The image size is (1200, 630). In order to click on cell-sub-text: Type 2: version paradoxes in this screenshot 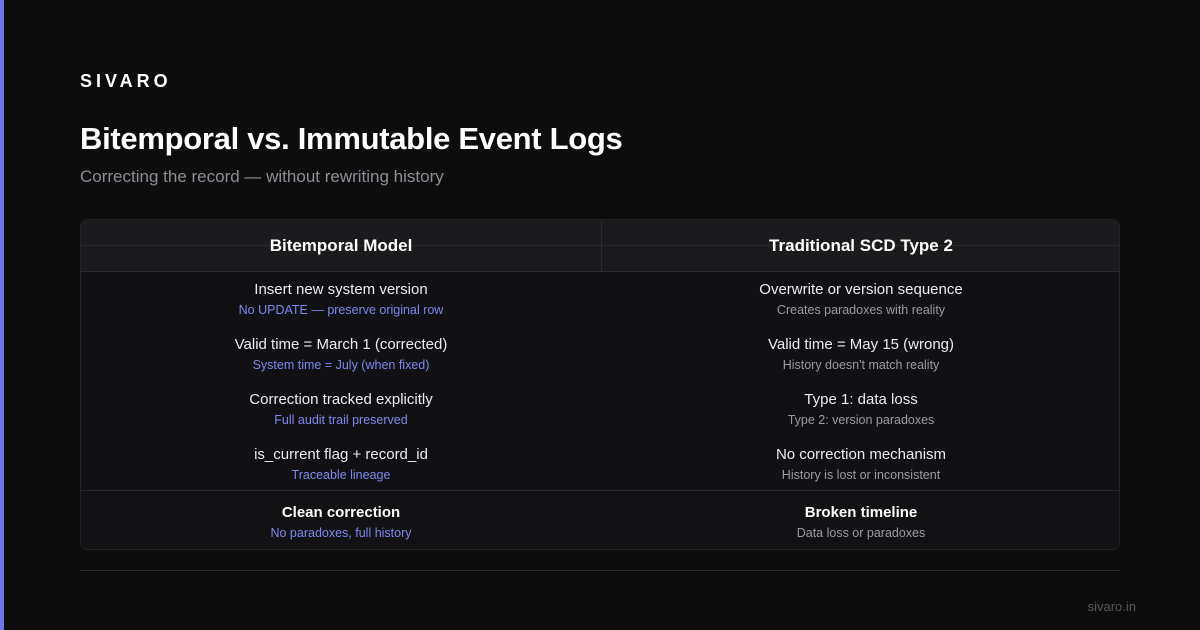, I will do `click(861, 420)`.